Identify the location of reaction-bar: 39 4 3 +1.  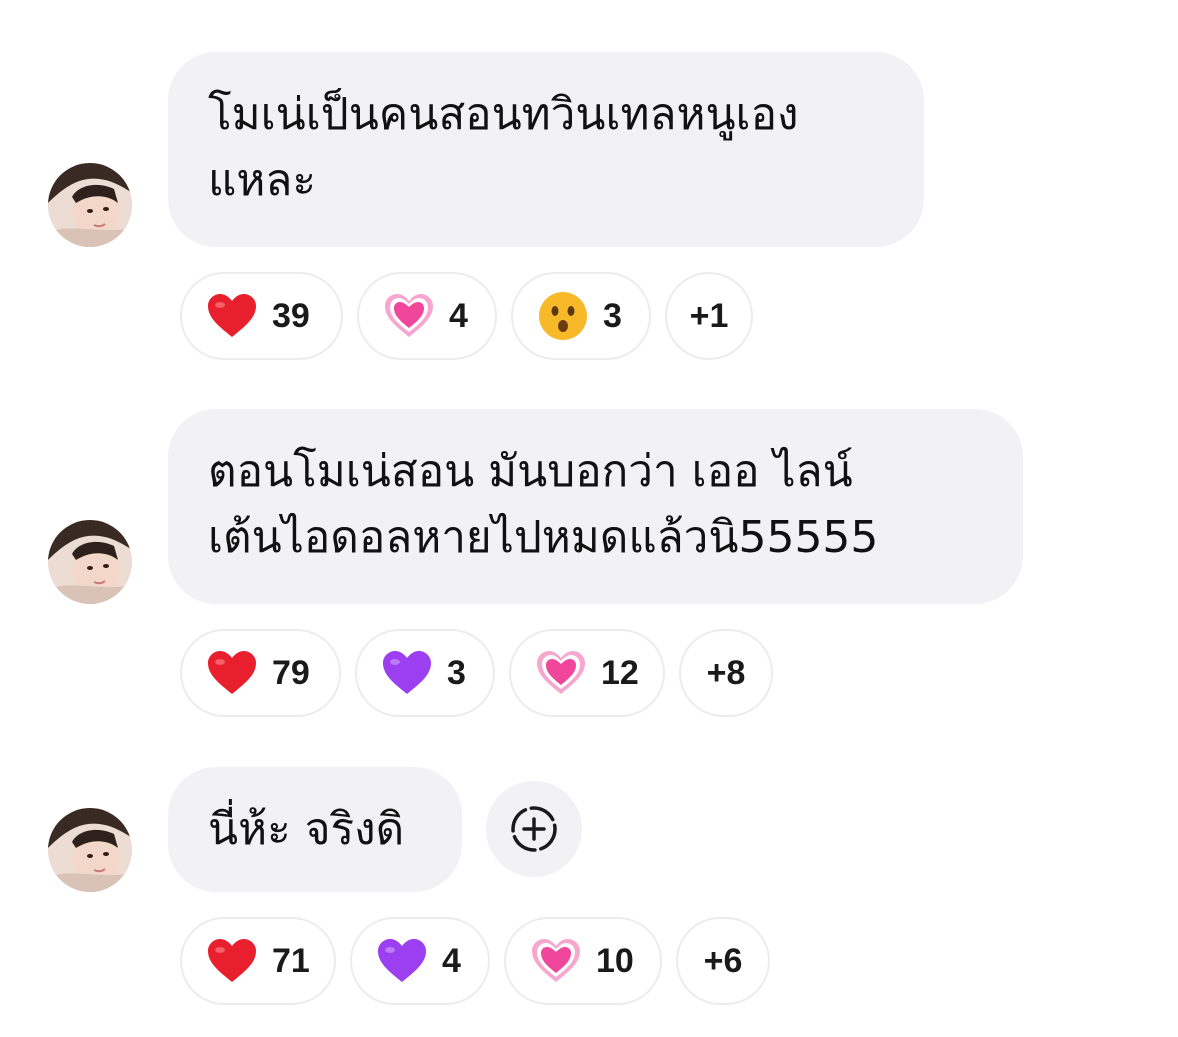
(466, 316).